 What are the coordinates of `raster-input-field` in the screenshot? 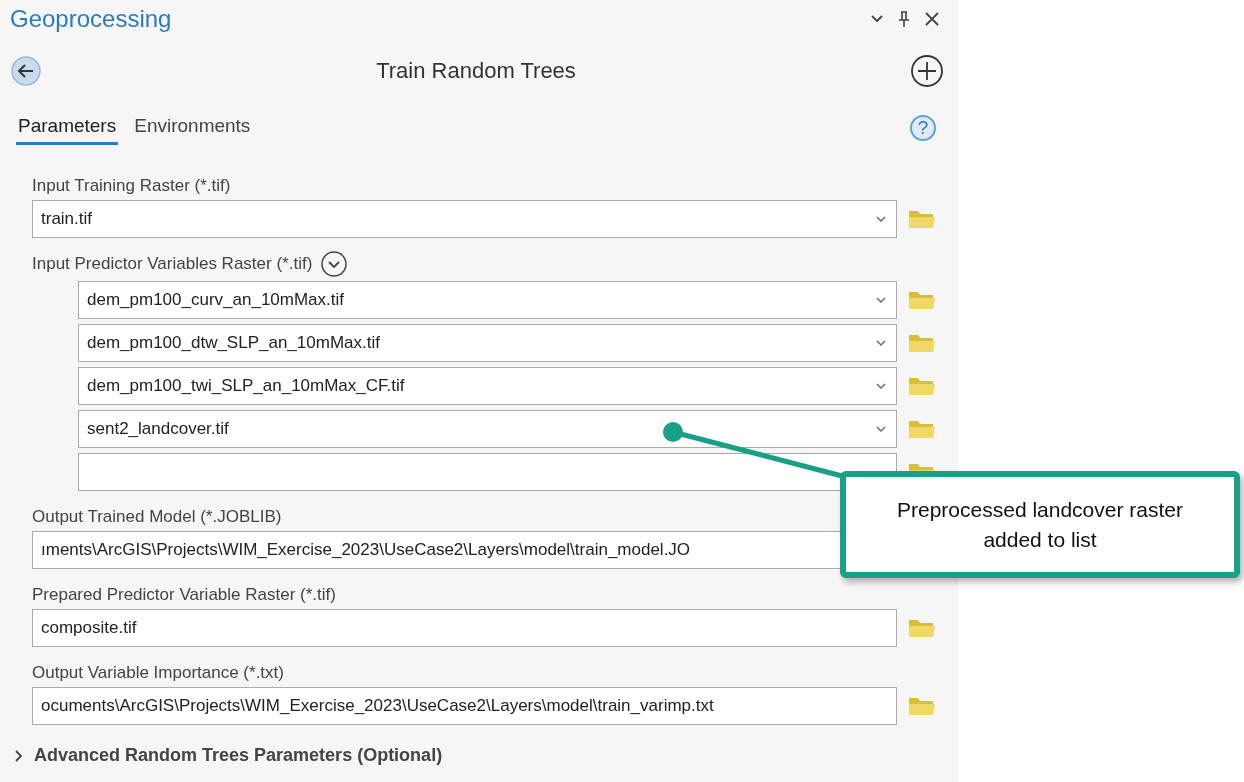 It's located at (487, 472).